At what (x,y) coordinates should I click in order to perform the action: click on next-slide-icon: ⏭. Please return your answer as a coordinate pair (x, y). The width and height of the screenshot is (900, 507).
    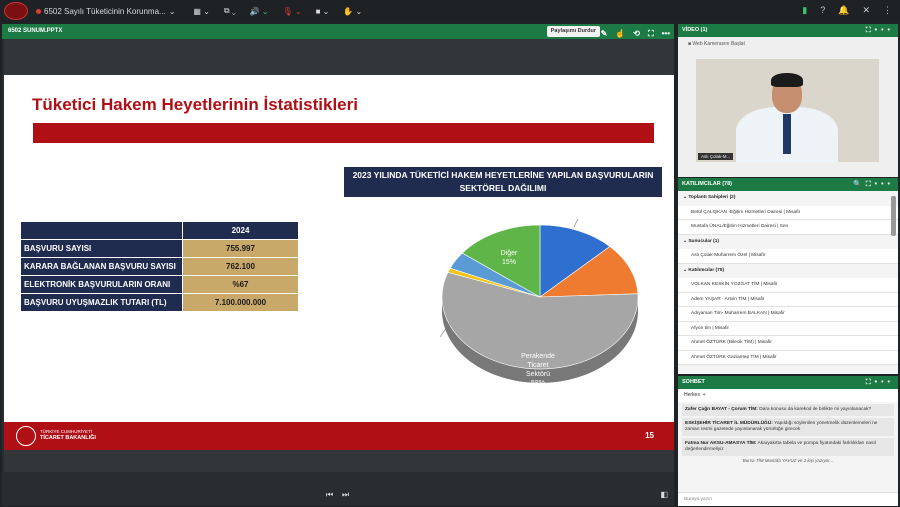
    Looking at the image, I should click on (345, 495).